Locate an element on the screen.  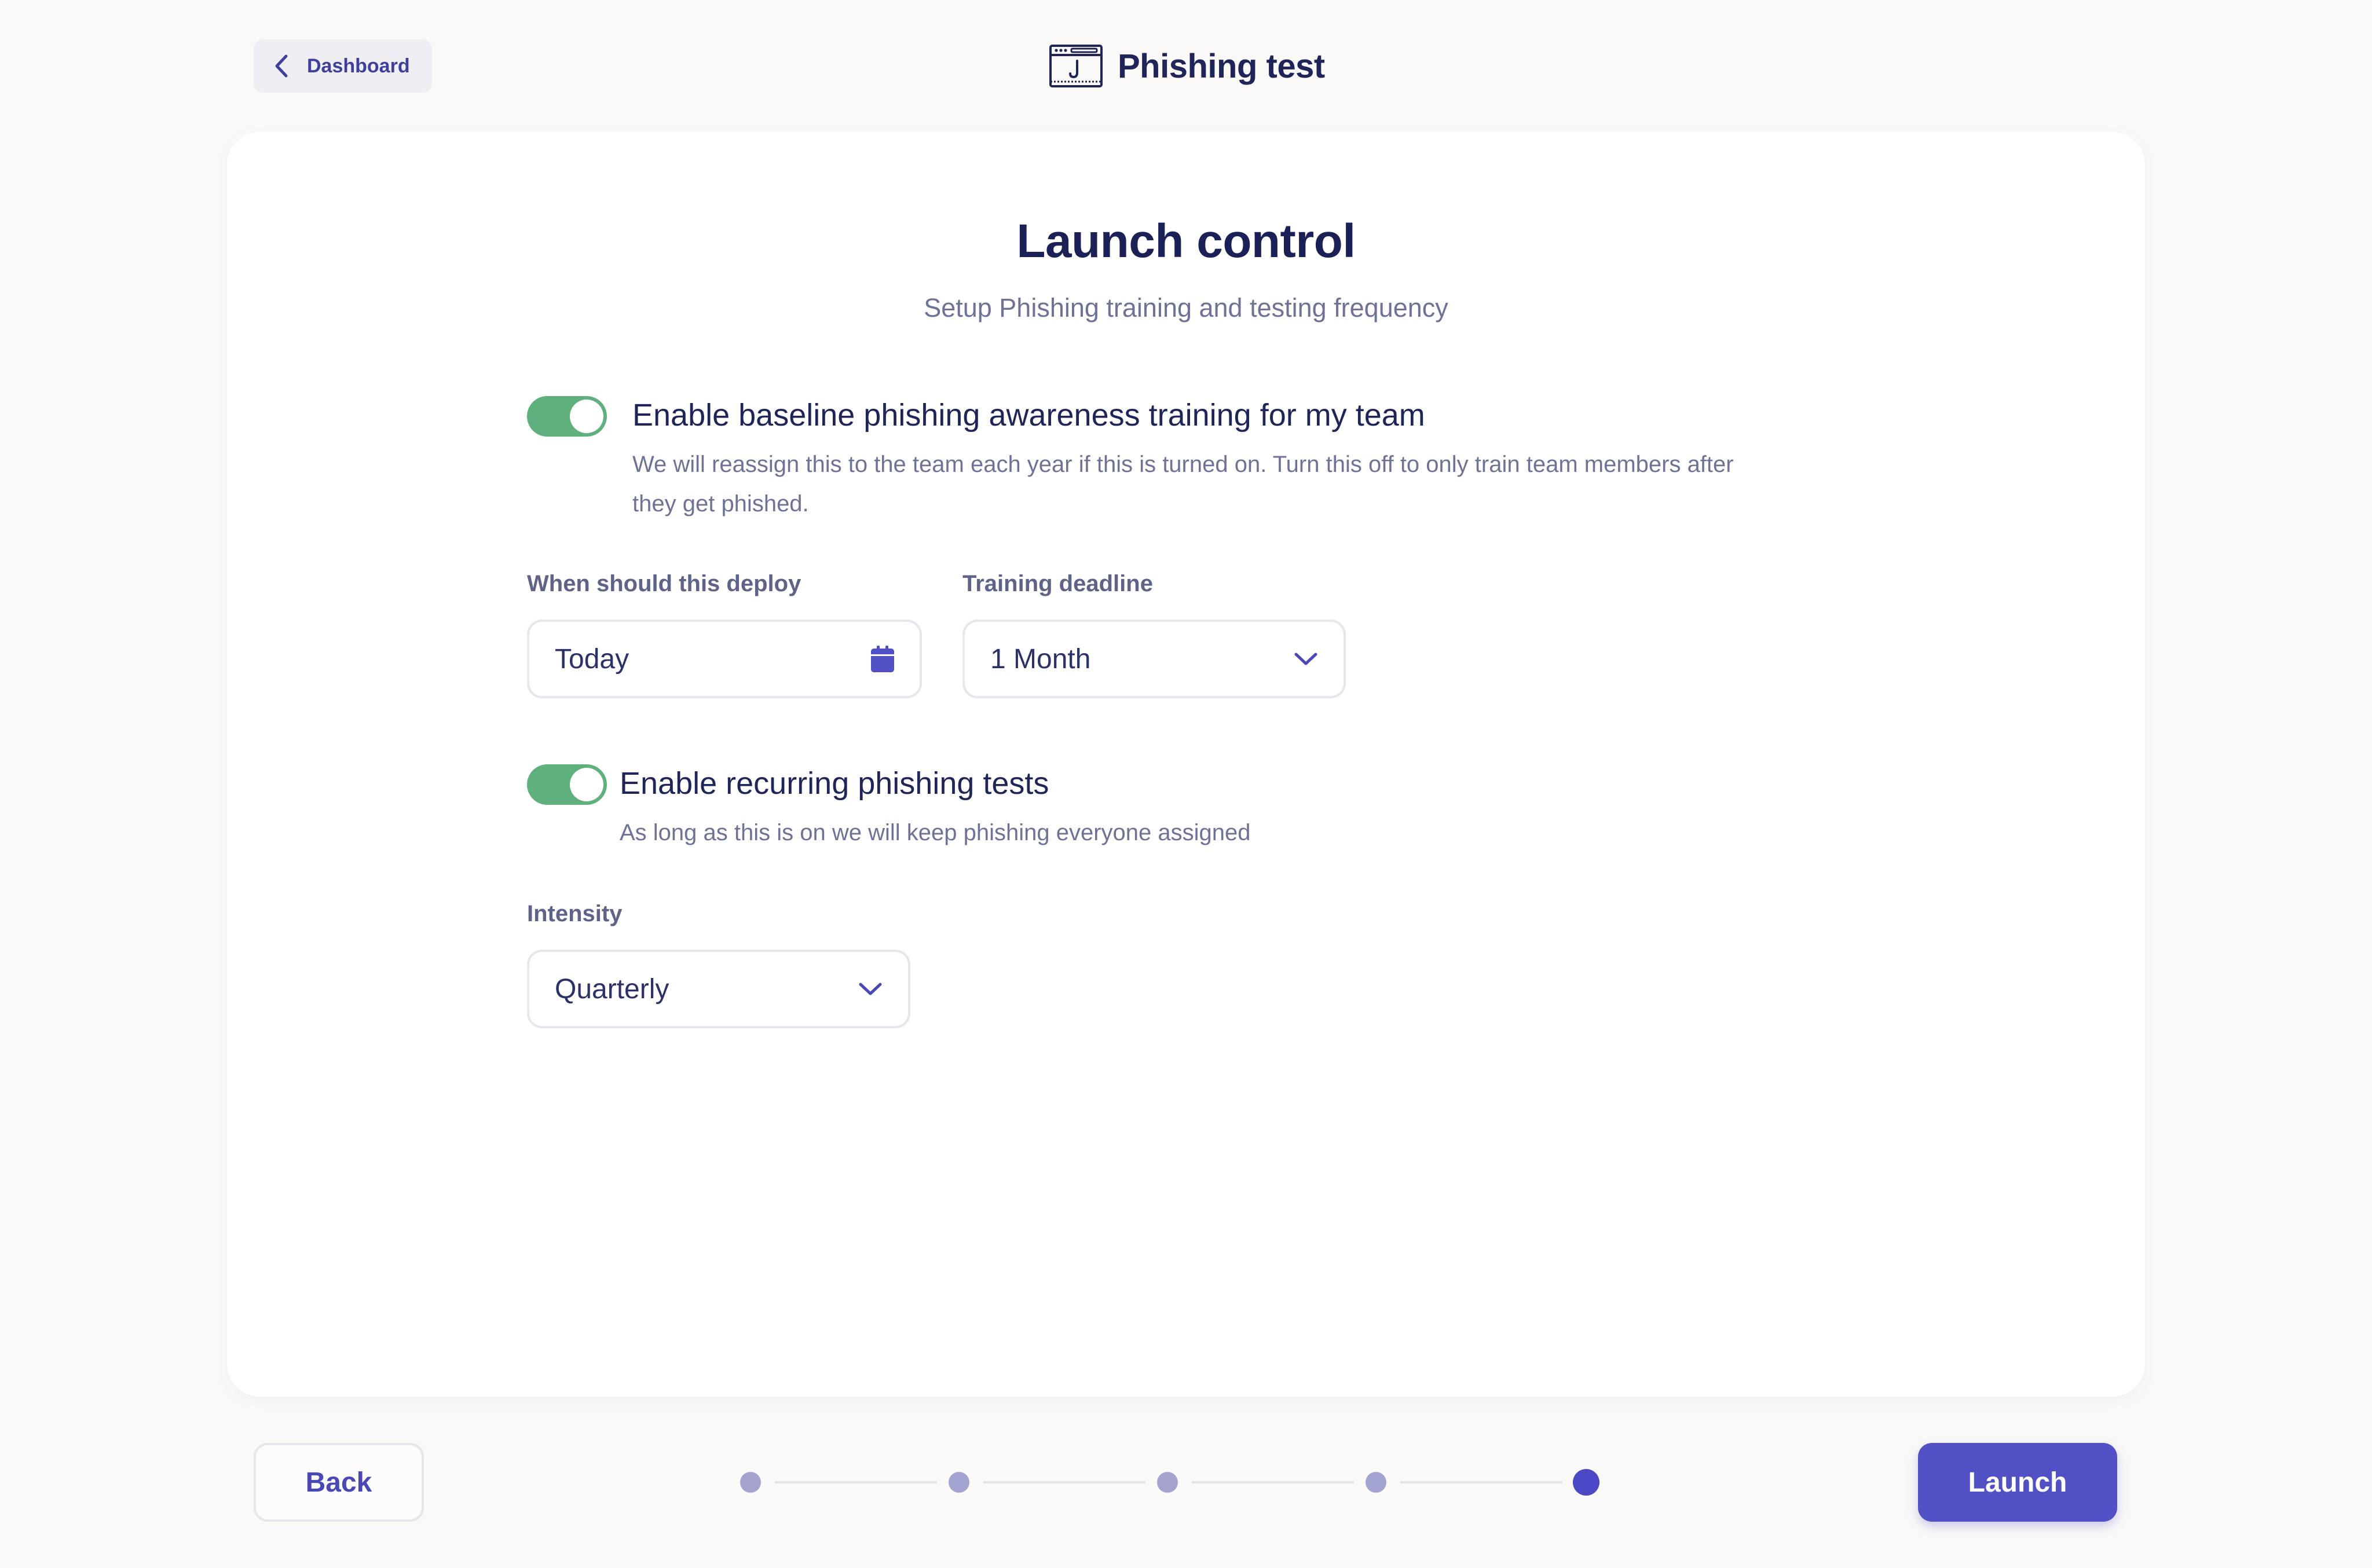
deploy-date-picker: Today is located at coordinates (724, 659).